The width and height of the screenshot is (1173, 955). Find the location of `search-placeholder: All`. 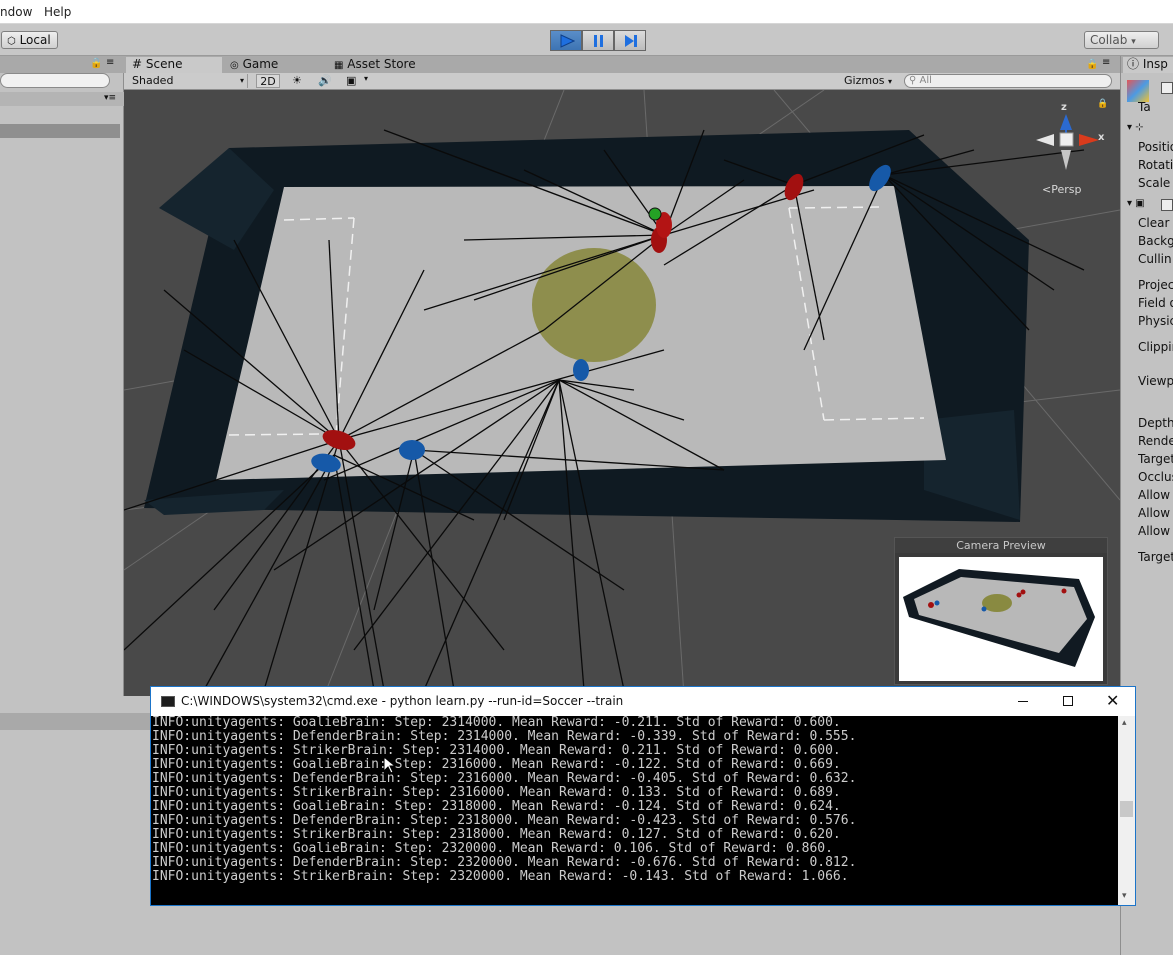

search-placeholder: All is located at coordinates (925, 80).